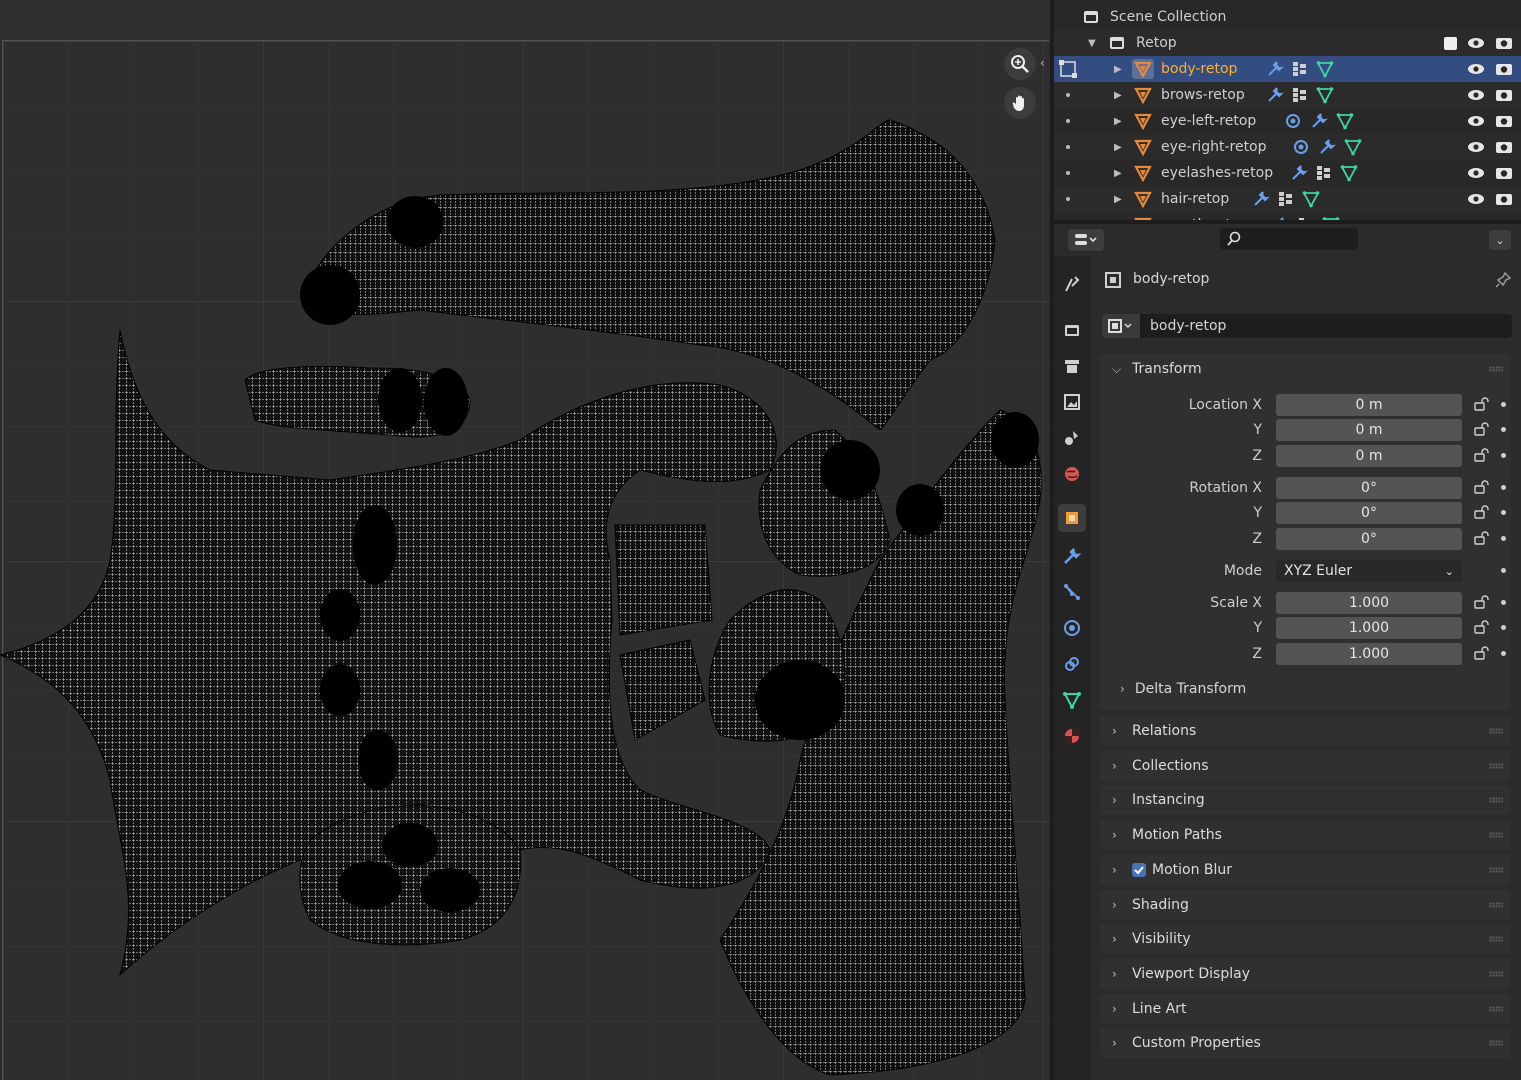 This screenshot has height=1080, width=1521. I want to click on panel-collections: › Collections, so click(1305, 765).